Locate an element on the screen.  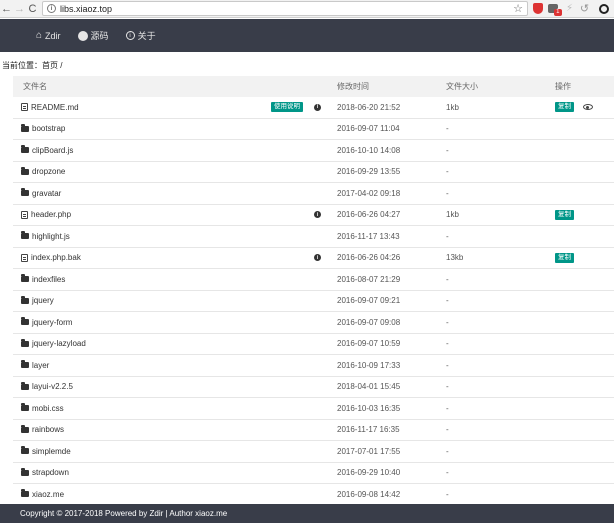
file-name-link: dropzone is located at coordinates (48, 171).